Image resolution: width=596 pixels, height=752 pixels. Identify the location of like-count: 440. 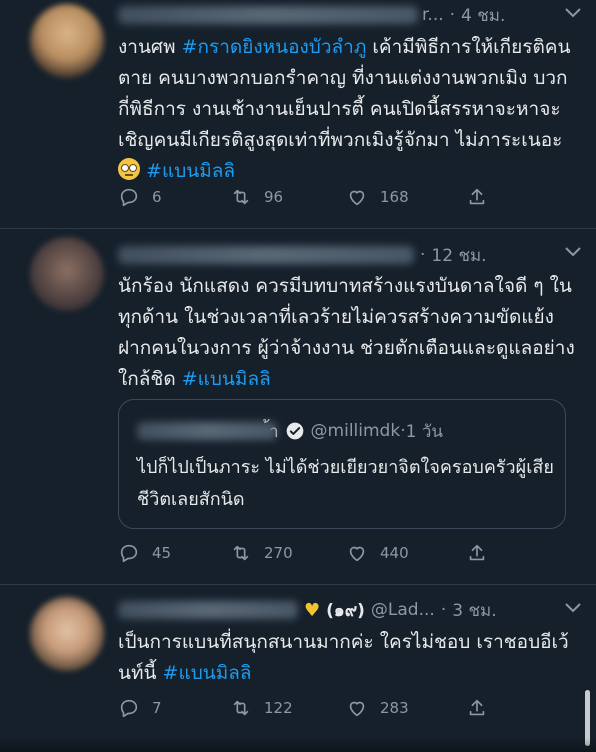
(394, 553).